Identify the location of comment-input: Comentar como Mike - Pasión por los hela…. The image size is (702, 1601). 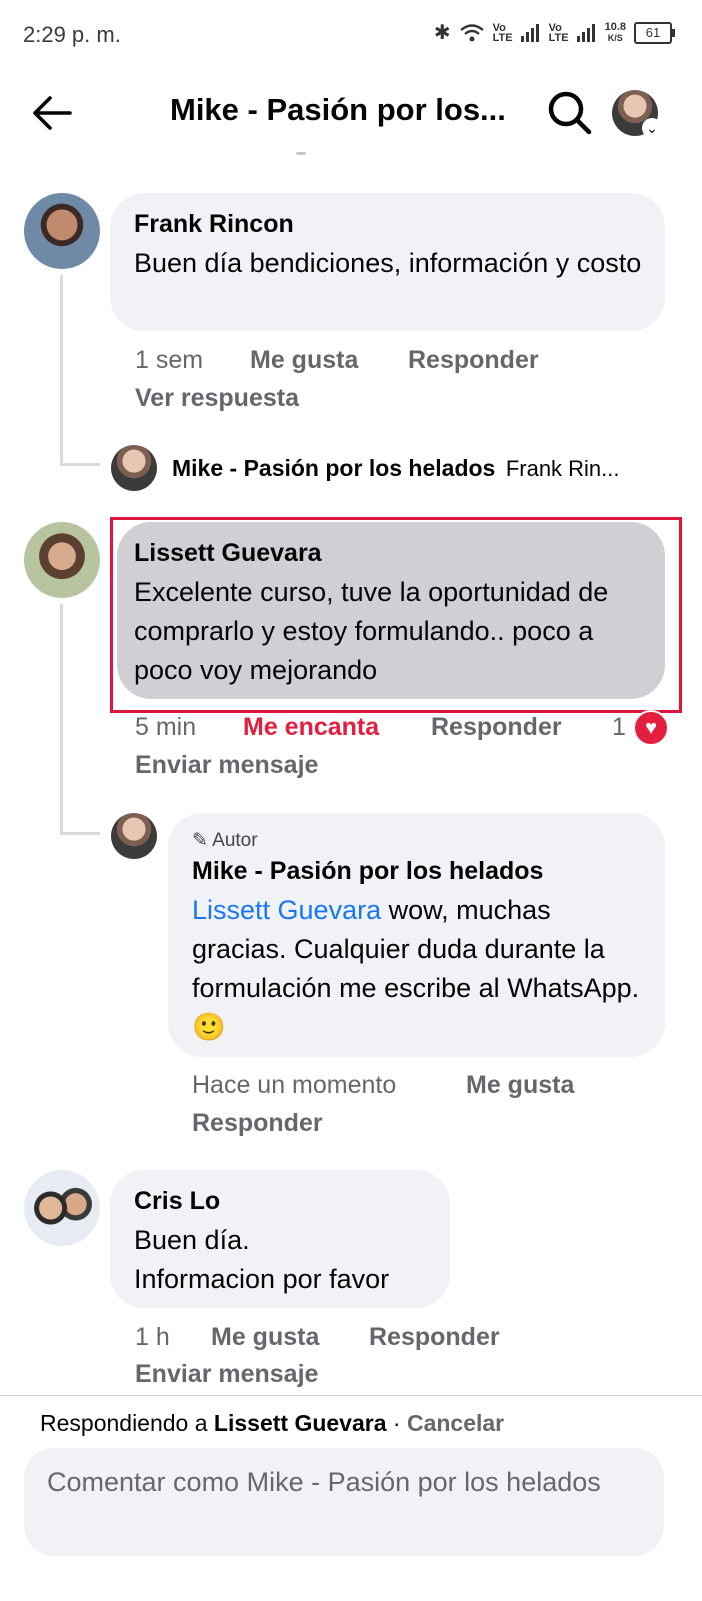
(344, 1502).